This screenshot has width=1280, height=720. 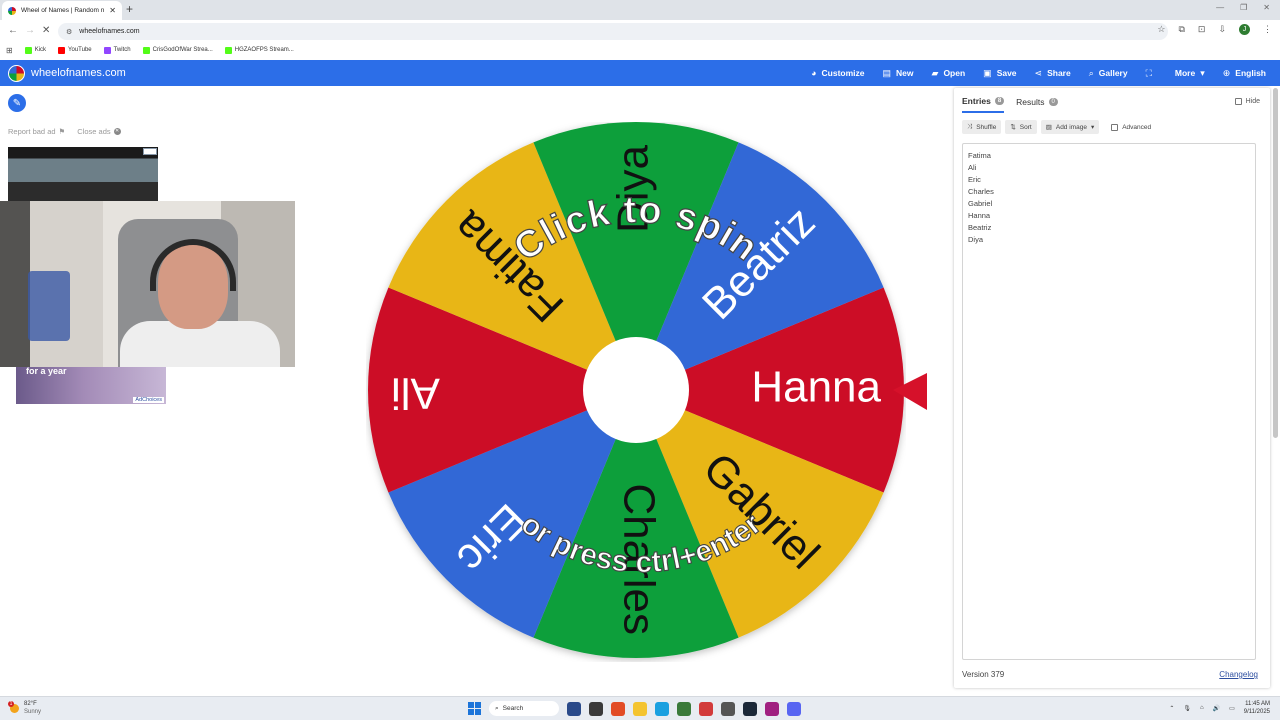 What do you see at coordinates (474, 708) in the screenshot?
I see `windows-start-icon` at bounding box center [474, 708].